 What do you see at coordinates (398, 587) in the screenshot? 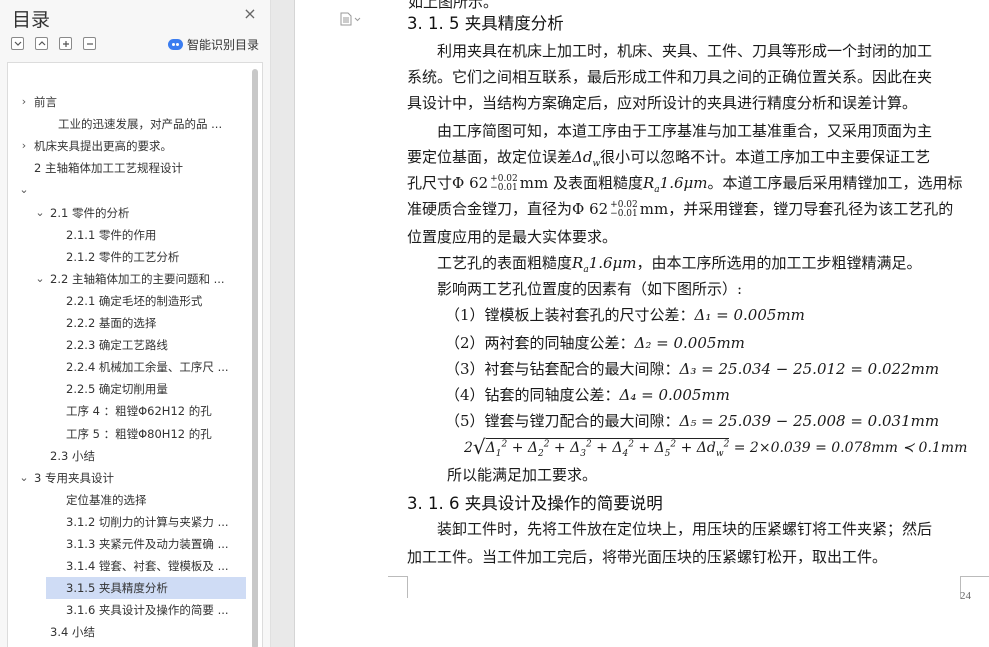
I see `page-margin-corner-left` at bounding box center [398, 587].